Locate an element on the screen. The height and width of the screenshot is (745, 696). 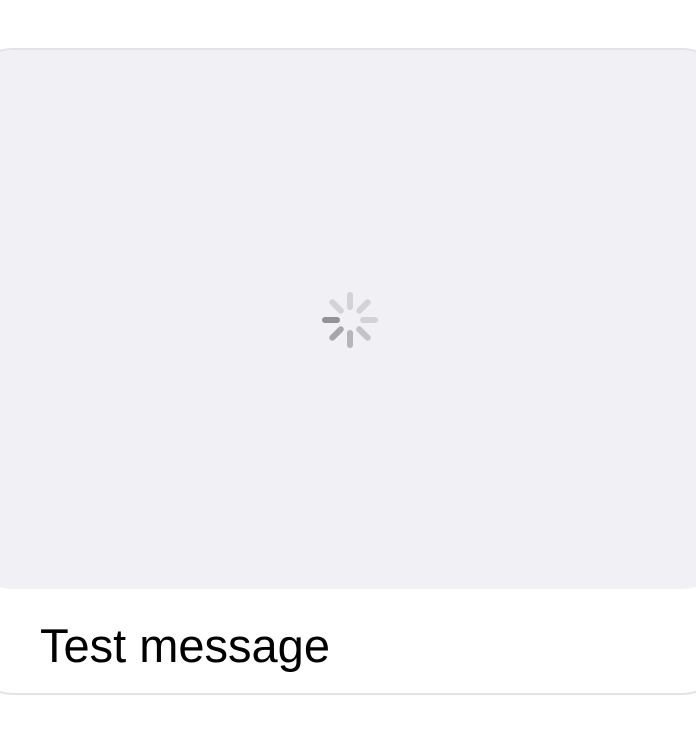
loading-spinner is located at coordinates (350, 320).